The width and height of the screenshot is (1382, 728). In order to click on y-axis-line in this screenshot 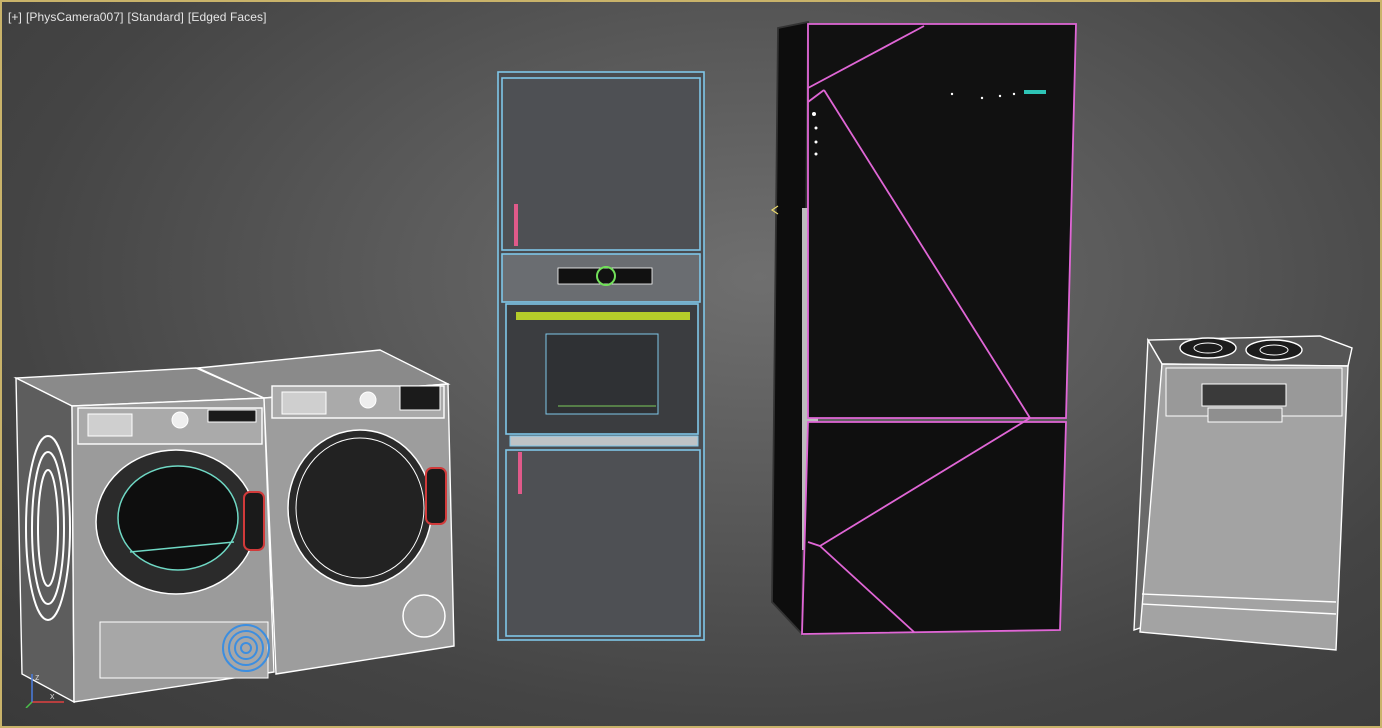, I will do `click(29, 704)`.